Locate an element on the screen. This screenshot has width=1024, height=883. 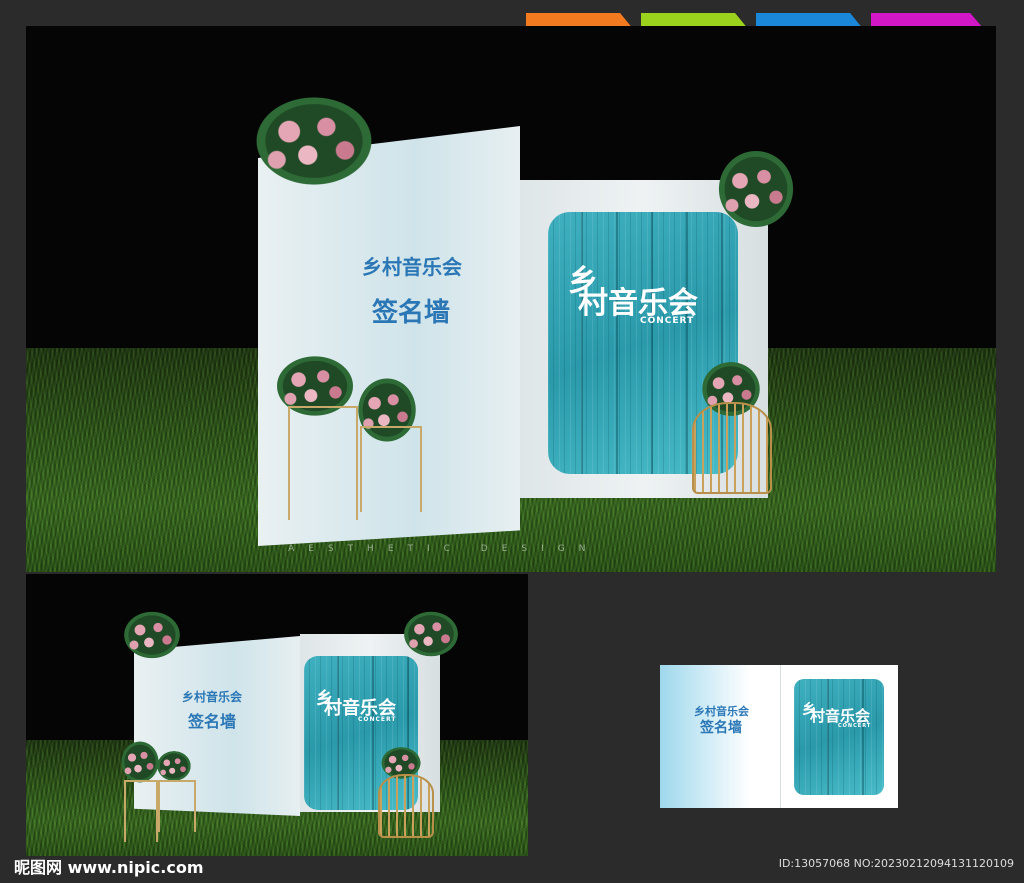
flower-top-left-small is located at coordinates (152, 635).